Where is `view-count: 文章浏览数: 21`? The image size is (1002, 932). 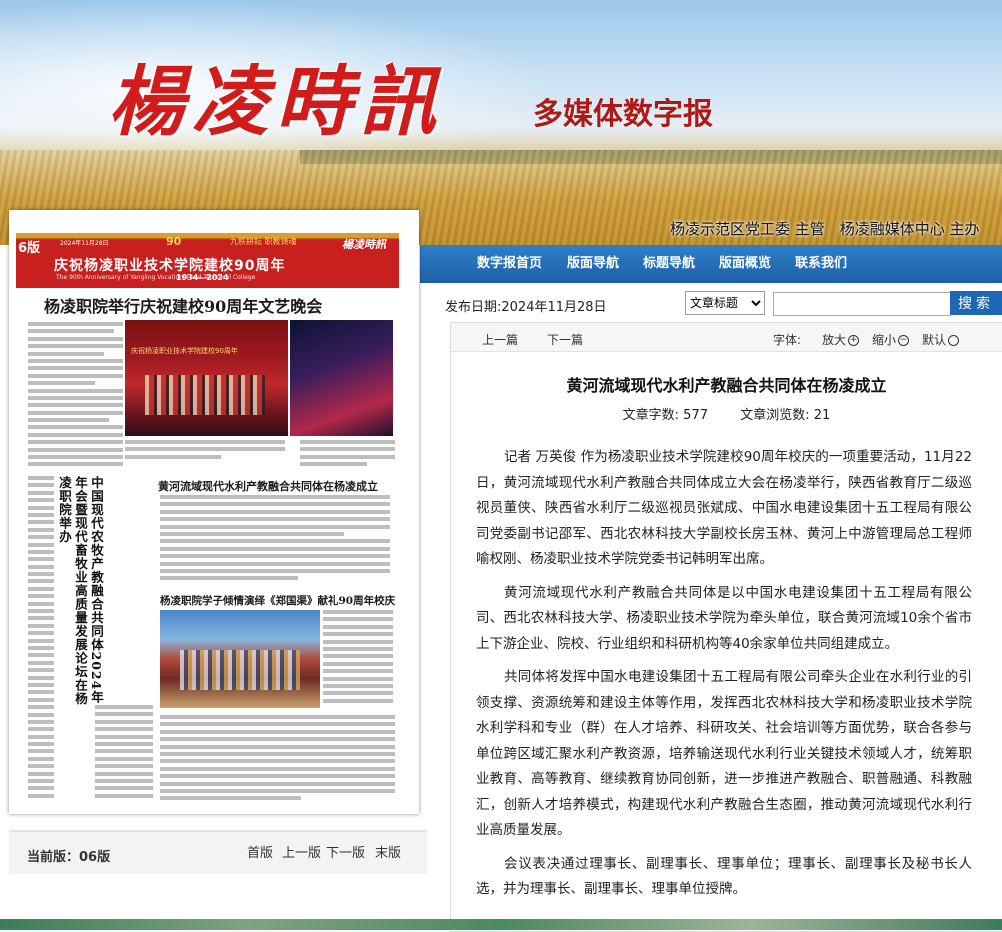 view-count: 文章浏览数: 21 is located at coordinates (785, 415).